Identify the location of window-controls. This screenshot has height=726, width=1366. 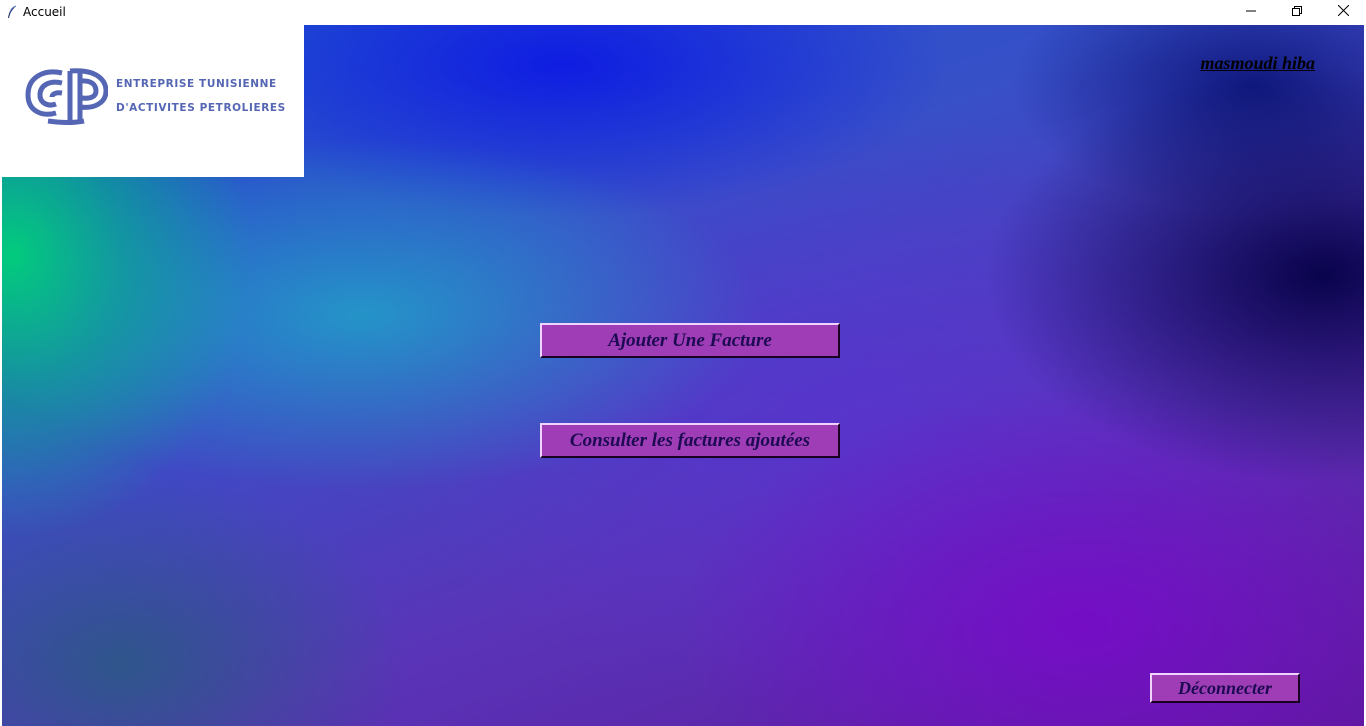
(1297, 12).